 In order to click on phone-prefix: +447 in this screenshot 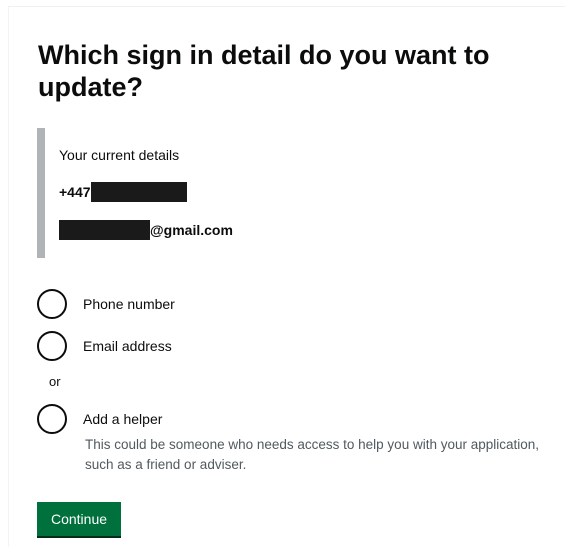, I will do `click(75, 192)`.